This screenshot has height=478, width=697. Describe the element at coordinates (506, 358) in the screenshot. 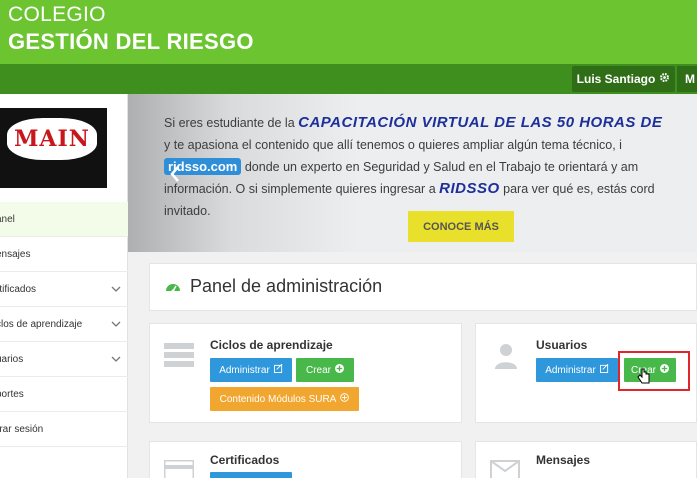

I see `user-icon` at that location.